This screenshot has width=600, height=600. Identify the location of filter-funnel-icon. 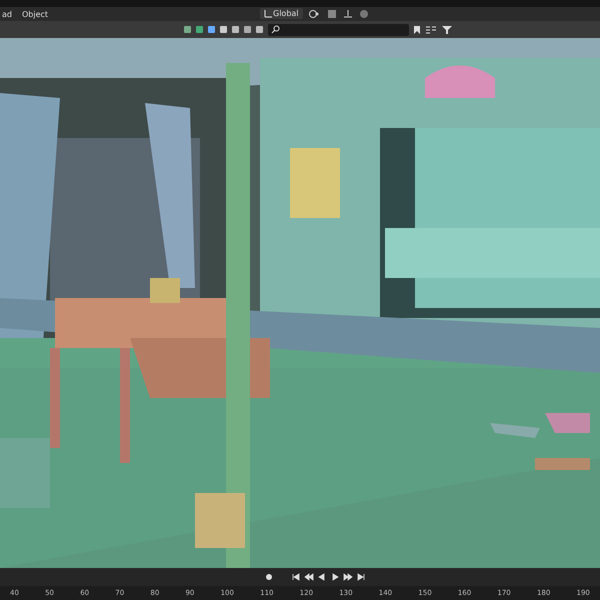
(447, 29).